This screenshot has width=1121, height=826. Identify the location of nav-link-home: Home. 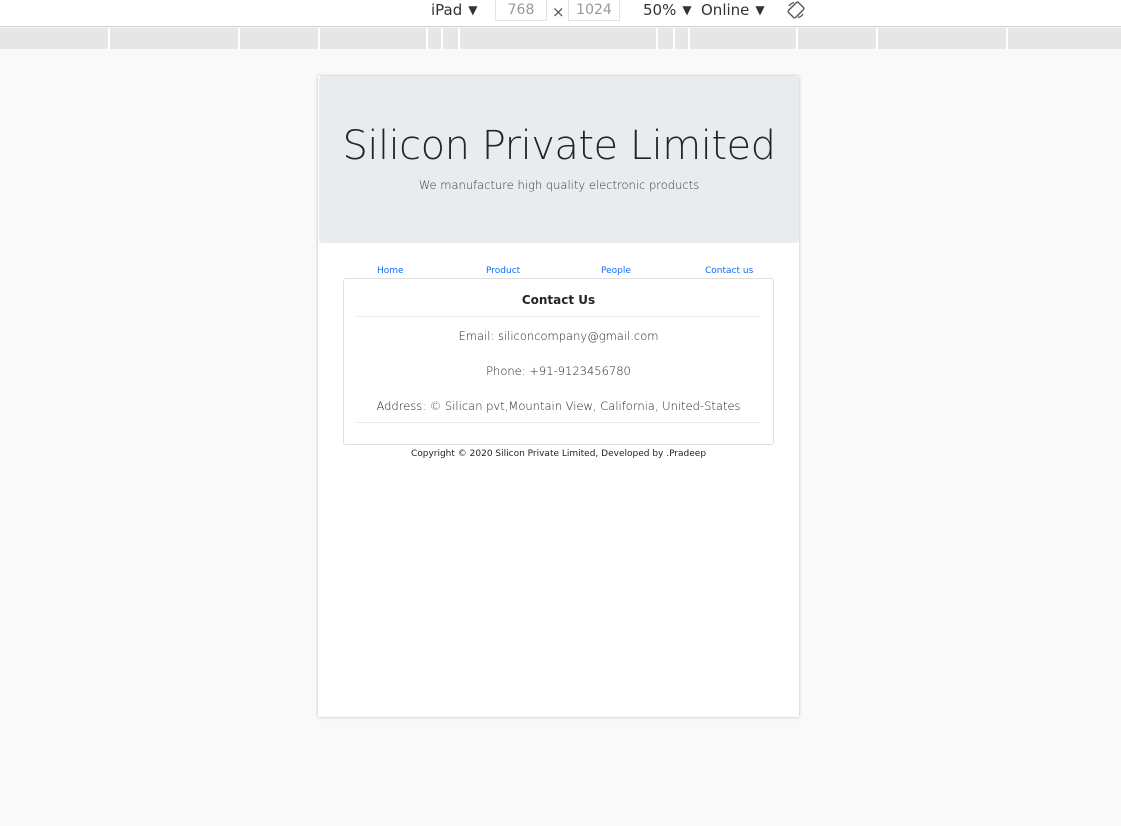
(390, 271).